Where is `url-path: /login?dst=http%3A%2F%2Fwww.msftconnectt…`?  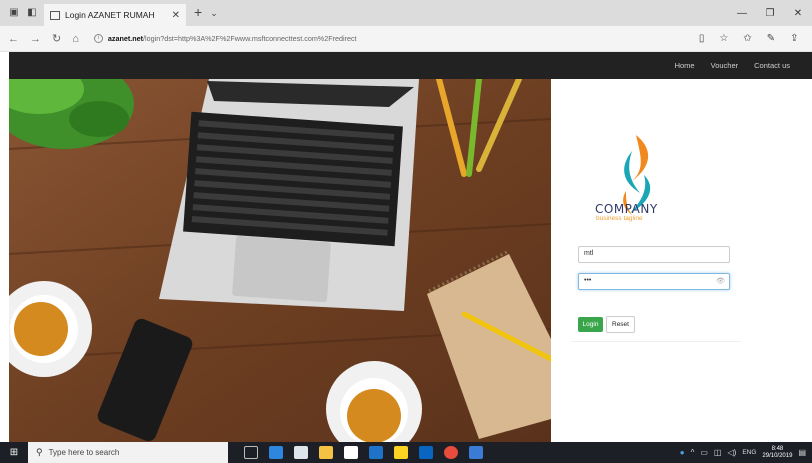
url-path: /login?dst=http%3A%2F%2Fwww.msftconnectt… is located at coordinates (250, 38).